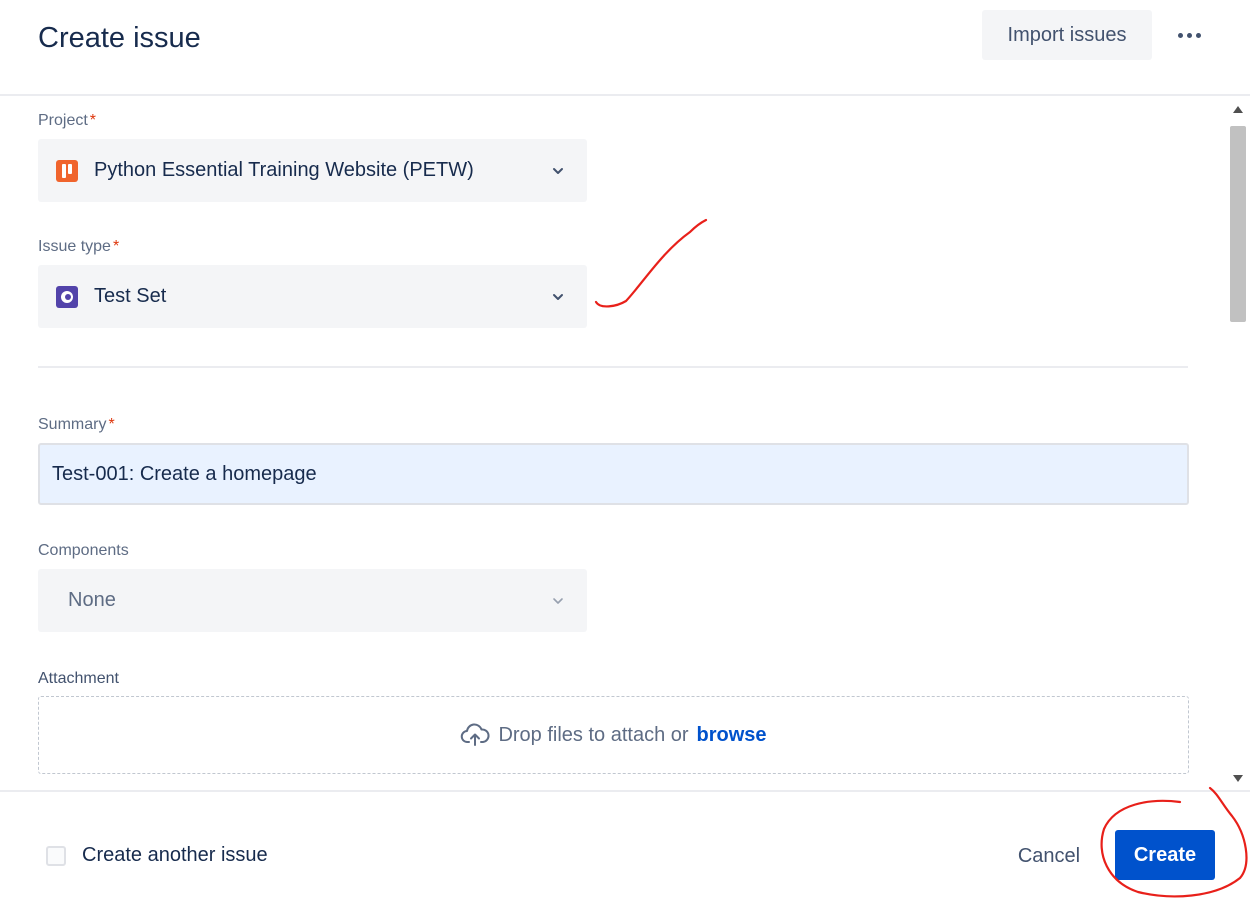  Describe the element at coordinates (56, 855) in the screenshot. I see `create-another-checkbox` at that location.